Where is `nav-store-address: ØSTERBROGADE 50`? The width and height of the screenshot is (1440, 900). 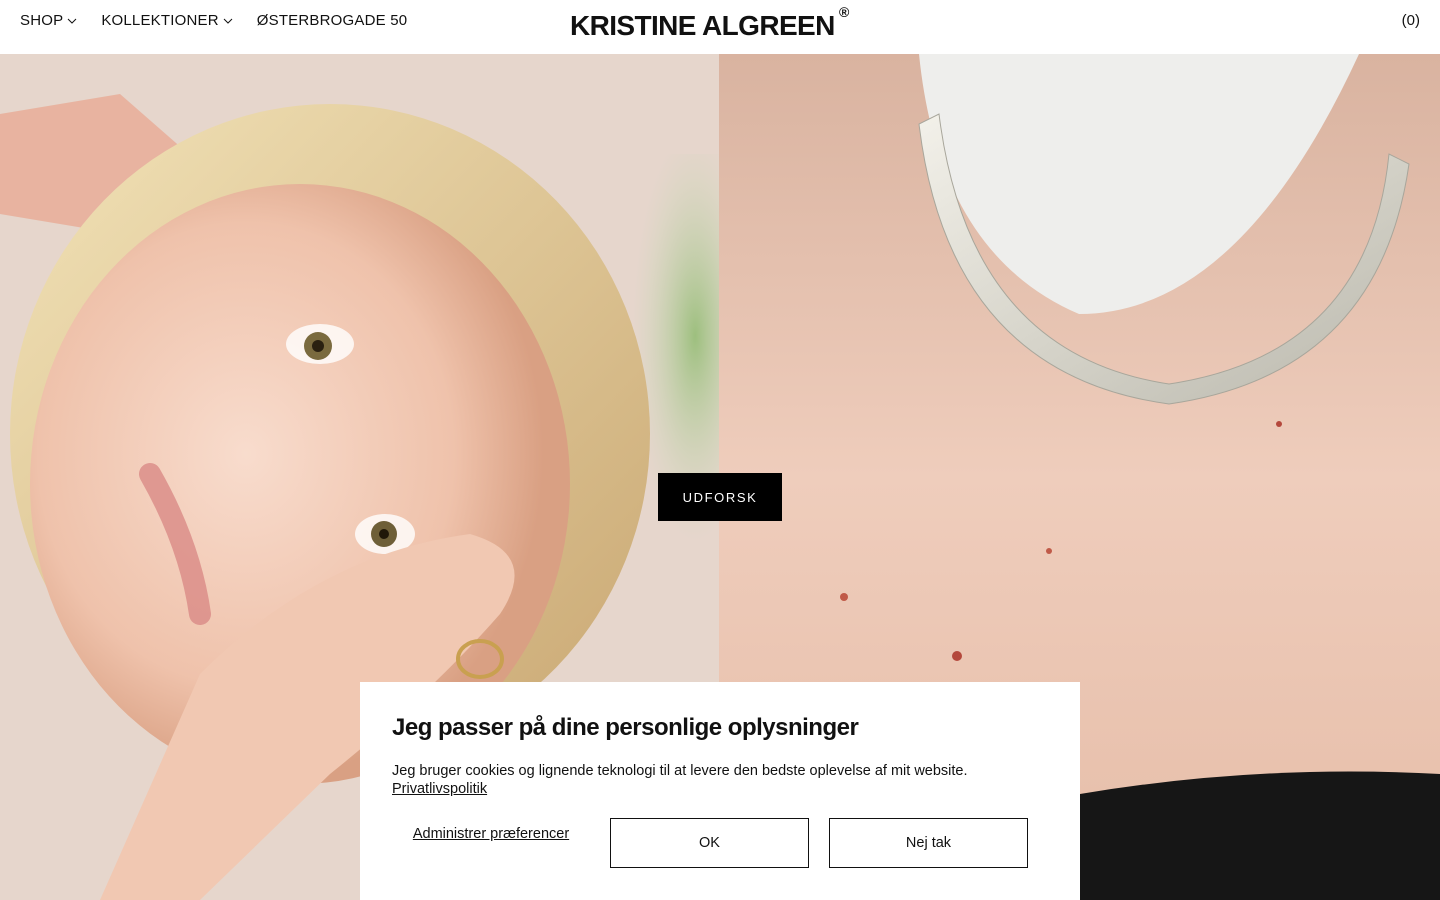
nav-store-address: ØSTERBROGADE 50 is located at coordinates (332, 20).